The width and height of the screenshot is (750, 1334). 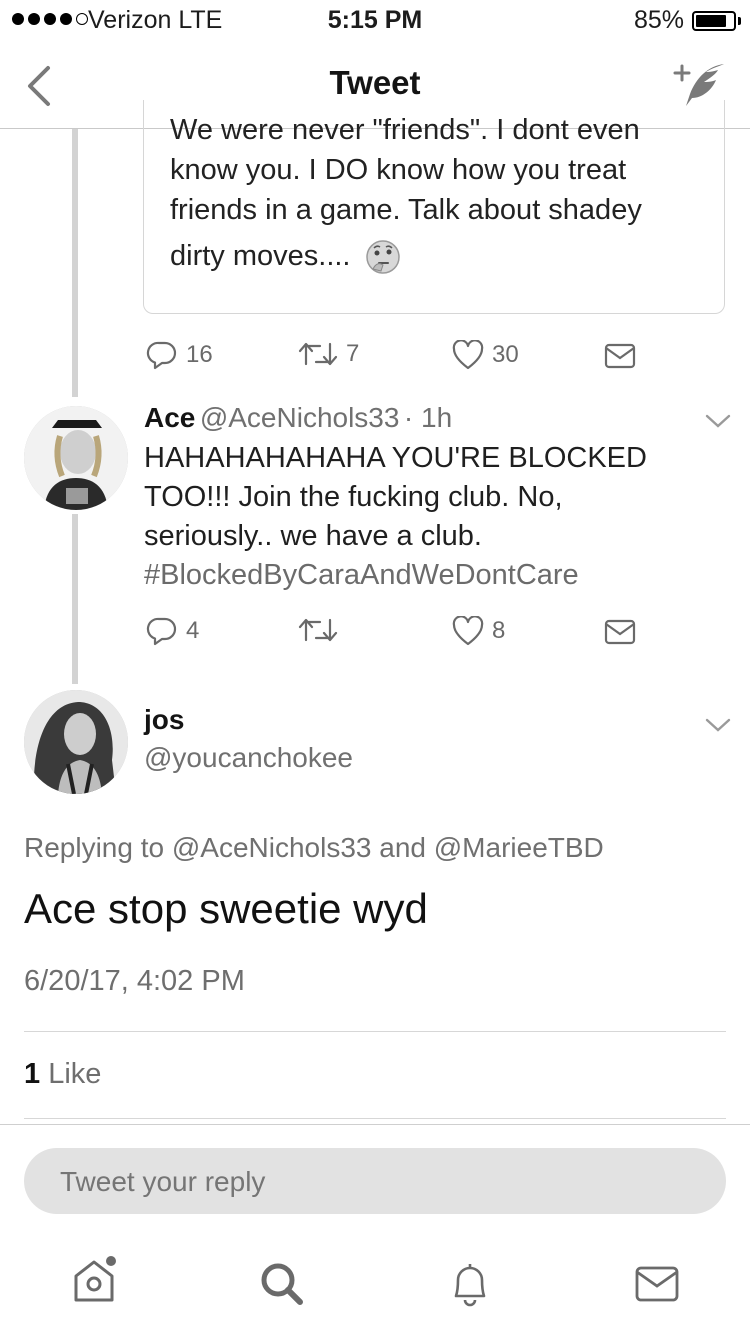 What do you see at coordinates (398, 170) in the screenshot?
I see `quoted-line: know you. I DO know how you treat` at bounding box center [398, 170].